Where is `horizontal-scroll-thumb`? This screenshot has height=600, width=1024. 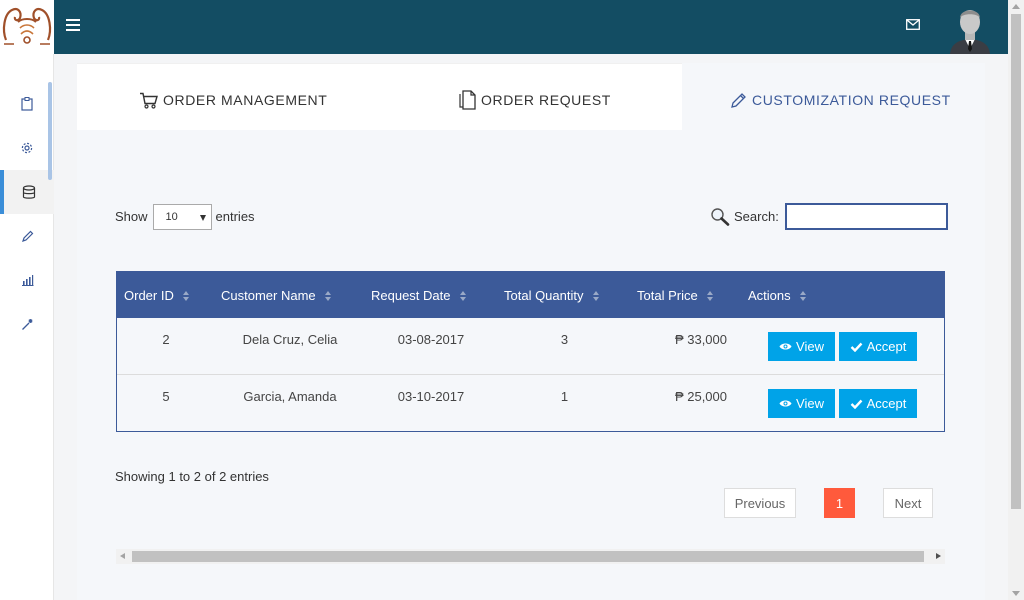
horizontal-scroll-thumb is located at coordinates (528, 556).